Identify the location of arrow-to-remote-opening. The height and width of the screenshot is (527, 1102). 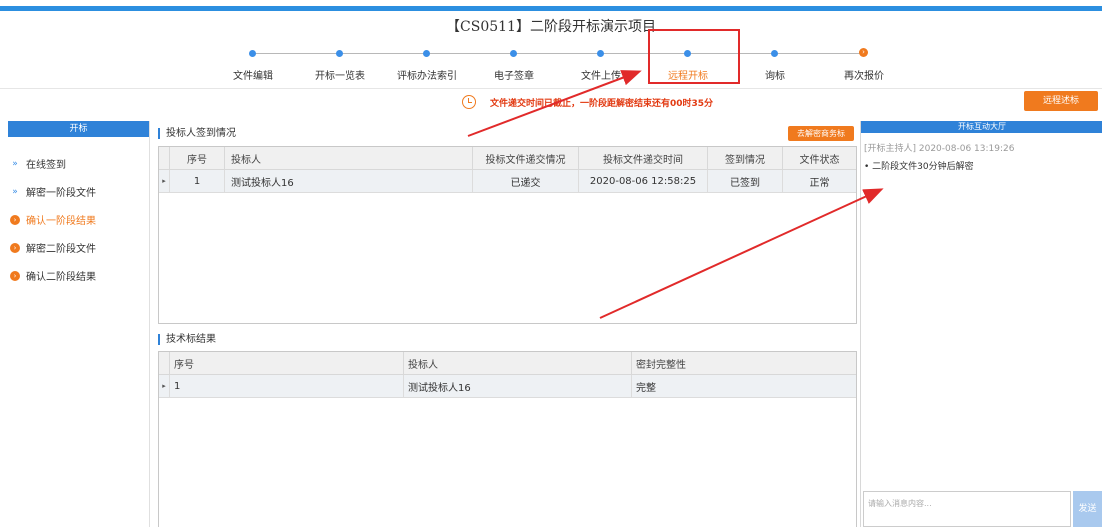
(554, 103).